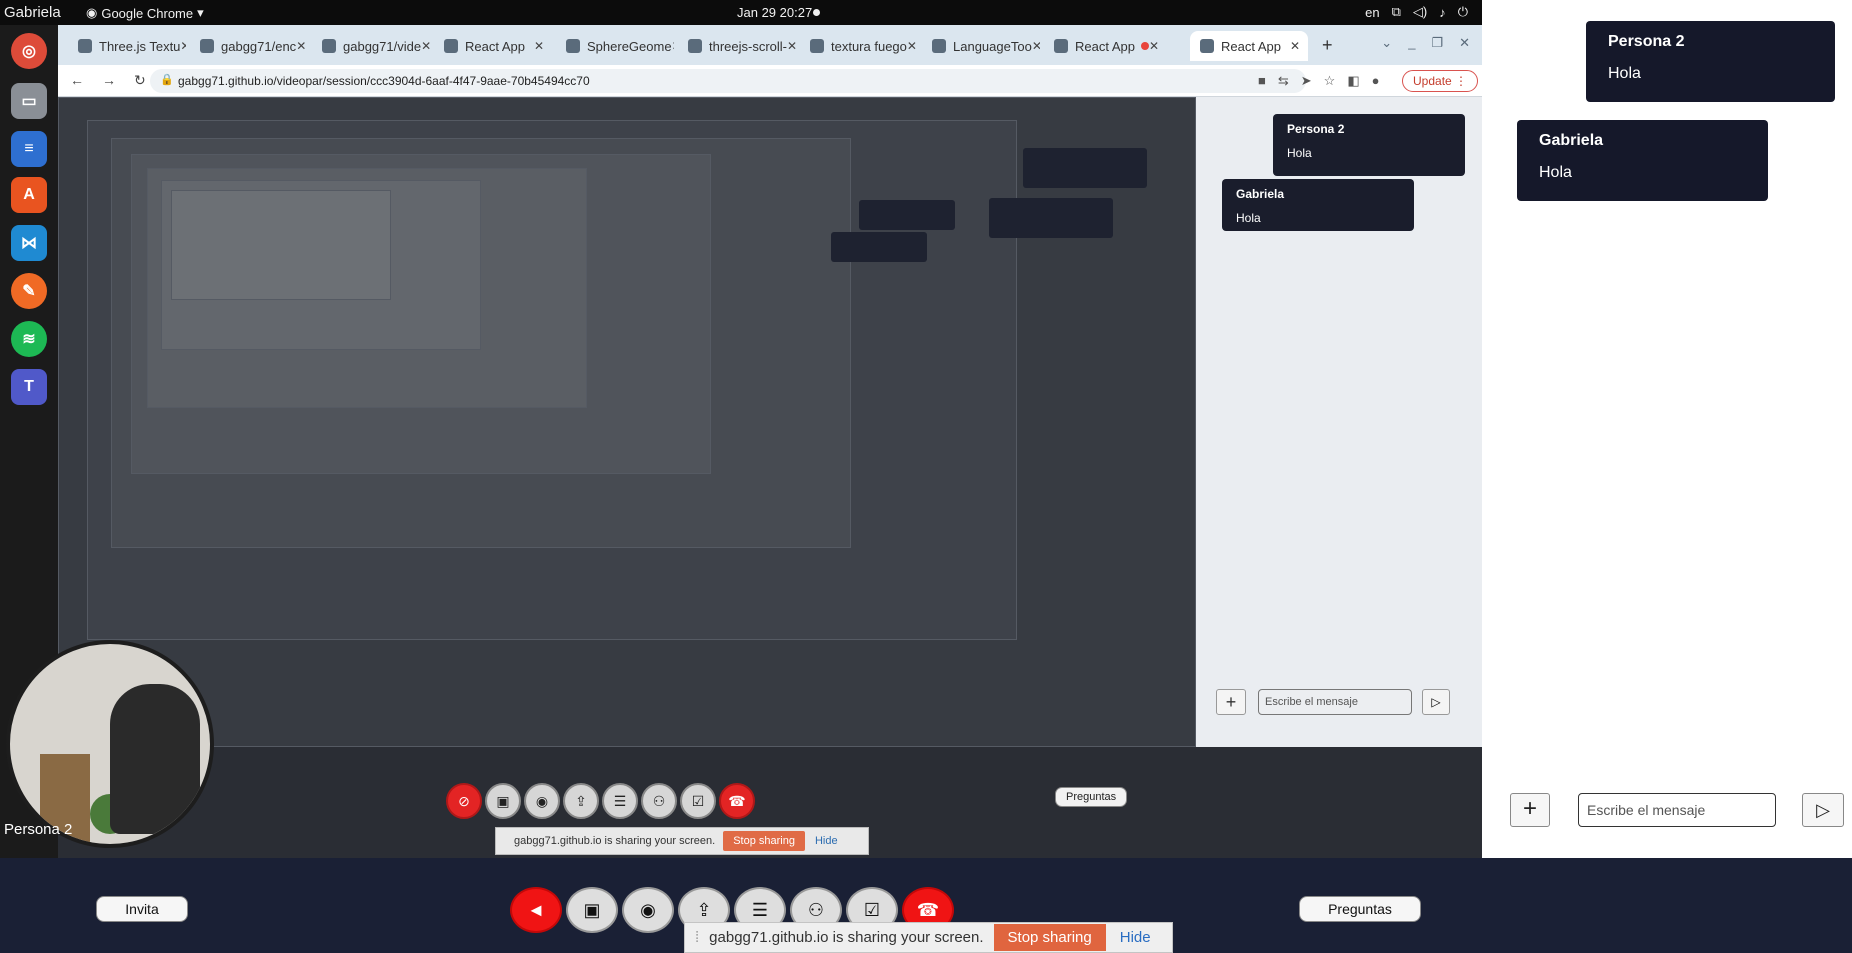  What do you see at coordinates (1376, 81) in the screenshot?
I see `profile-avatar-icon: ●` at bounding box center [1376, 81].